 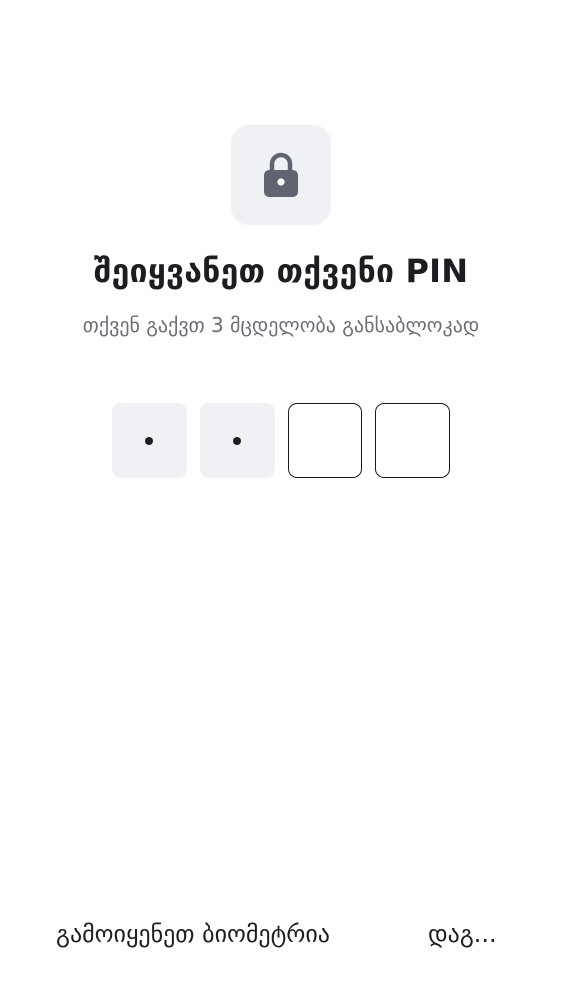 I want to click on attempts-remaining-text: თქვენ გაქვთ 3 მცდელობა განსაბლოკად, so click(x=281, y=325).